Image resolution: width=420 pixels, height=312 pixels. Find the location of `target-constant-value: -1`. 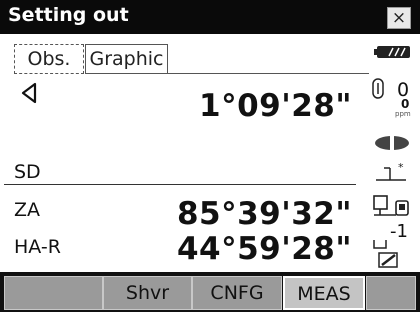

target-constant-value: -1 is located at coordinates (399, 231).